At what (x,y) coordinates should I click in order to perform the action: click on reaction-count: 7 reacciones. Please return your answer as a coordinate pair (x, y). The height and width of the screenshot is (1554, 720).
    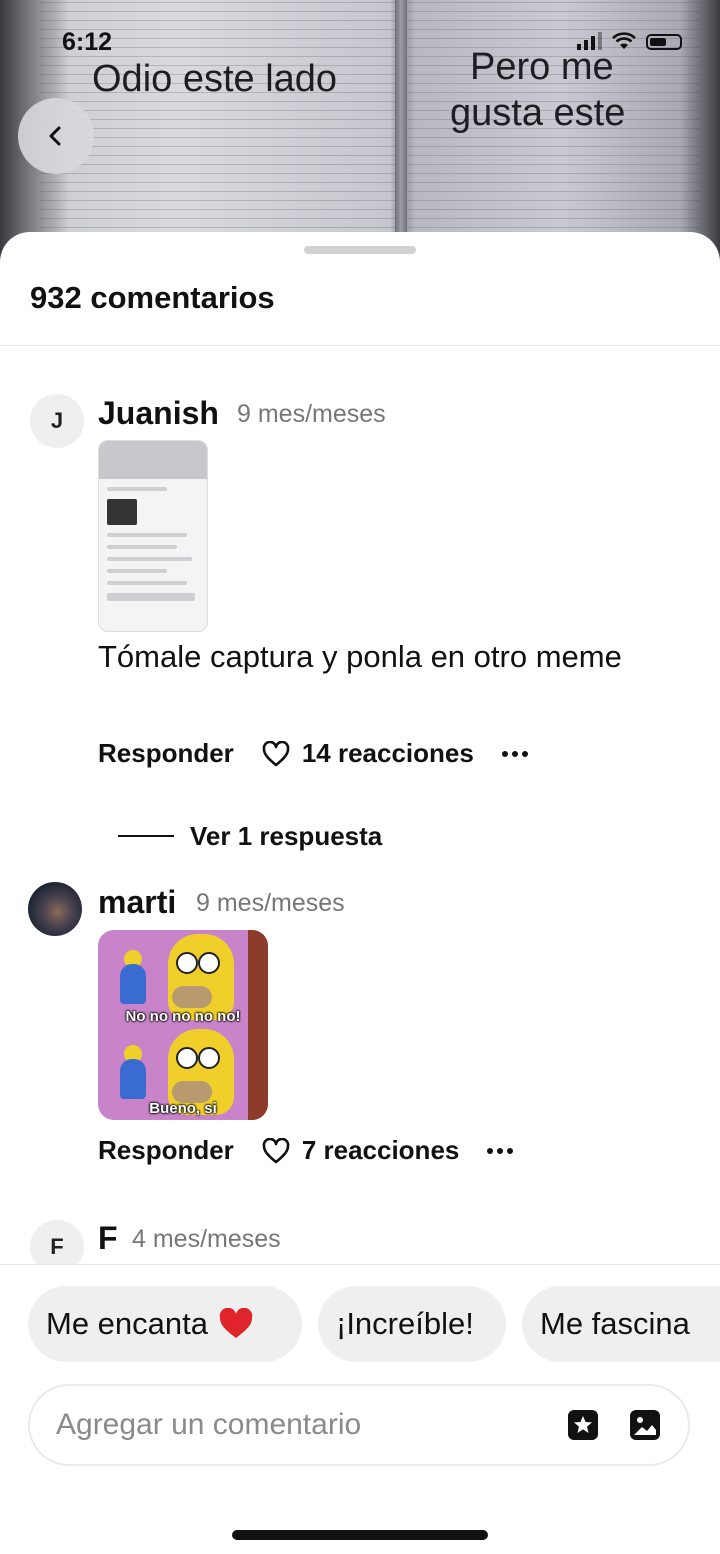
    Looking at the image, I should click on (380, 1150).